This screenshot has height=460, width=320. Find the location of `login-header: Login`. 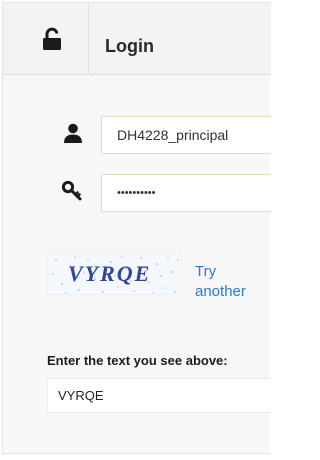

login-header: Login is located at coordinates (137, 39).